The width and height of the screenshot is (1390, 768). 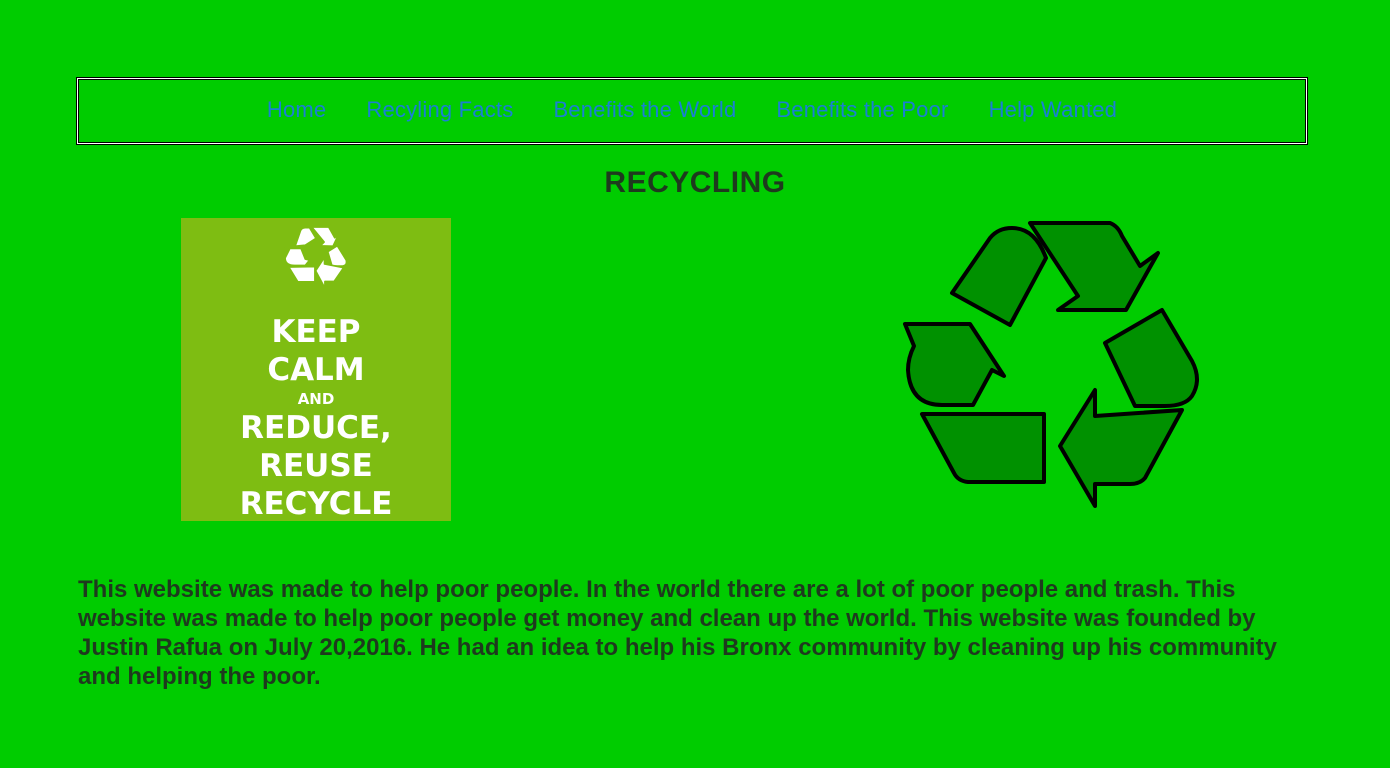 I want to click on nav-link-home: Home, so click(x=297, y=110).